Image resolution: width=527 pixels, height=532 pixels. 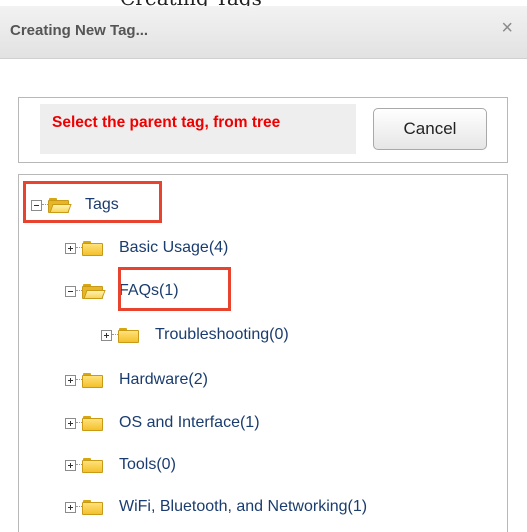 What do you see at coordinates (189, 423) in the screenshot?
I see `tree-node-label: OS and Interface(1)` at bounding box center [189, 423].